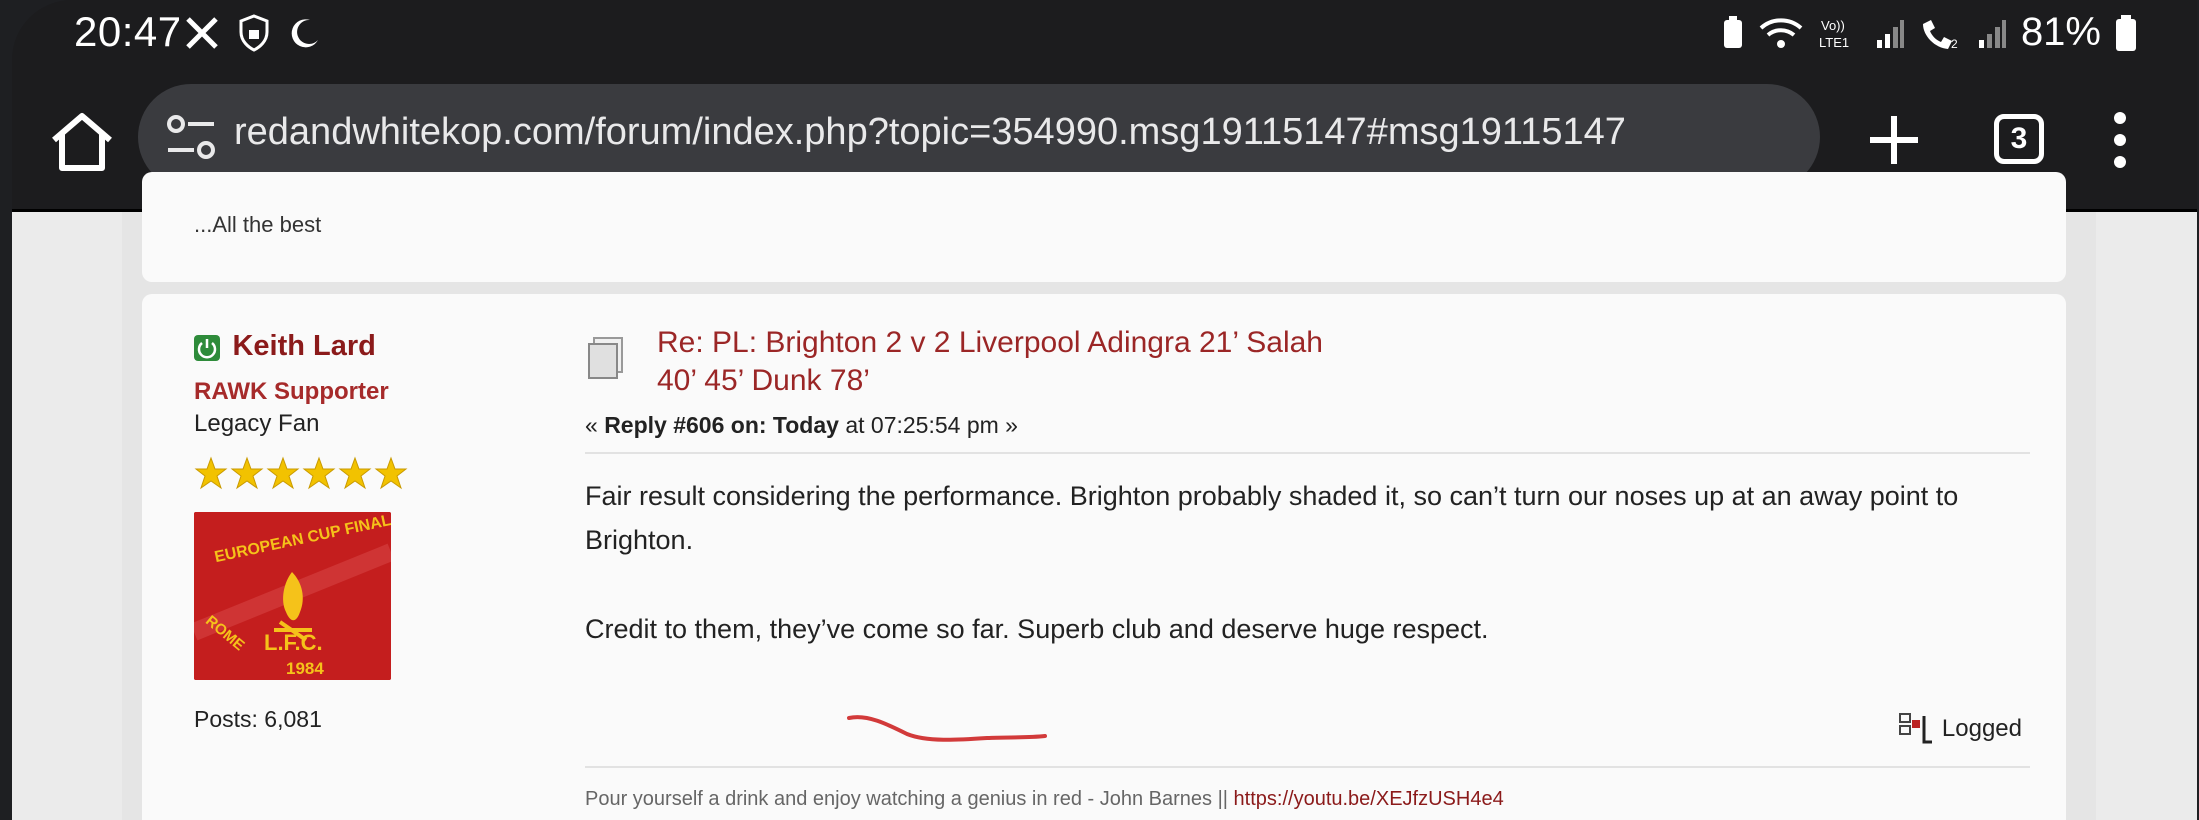 The width and height of the screenshot is (2199, 820). I want to click on post-document-icon, so click(605, 358).